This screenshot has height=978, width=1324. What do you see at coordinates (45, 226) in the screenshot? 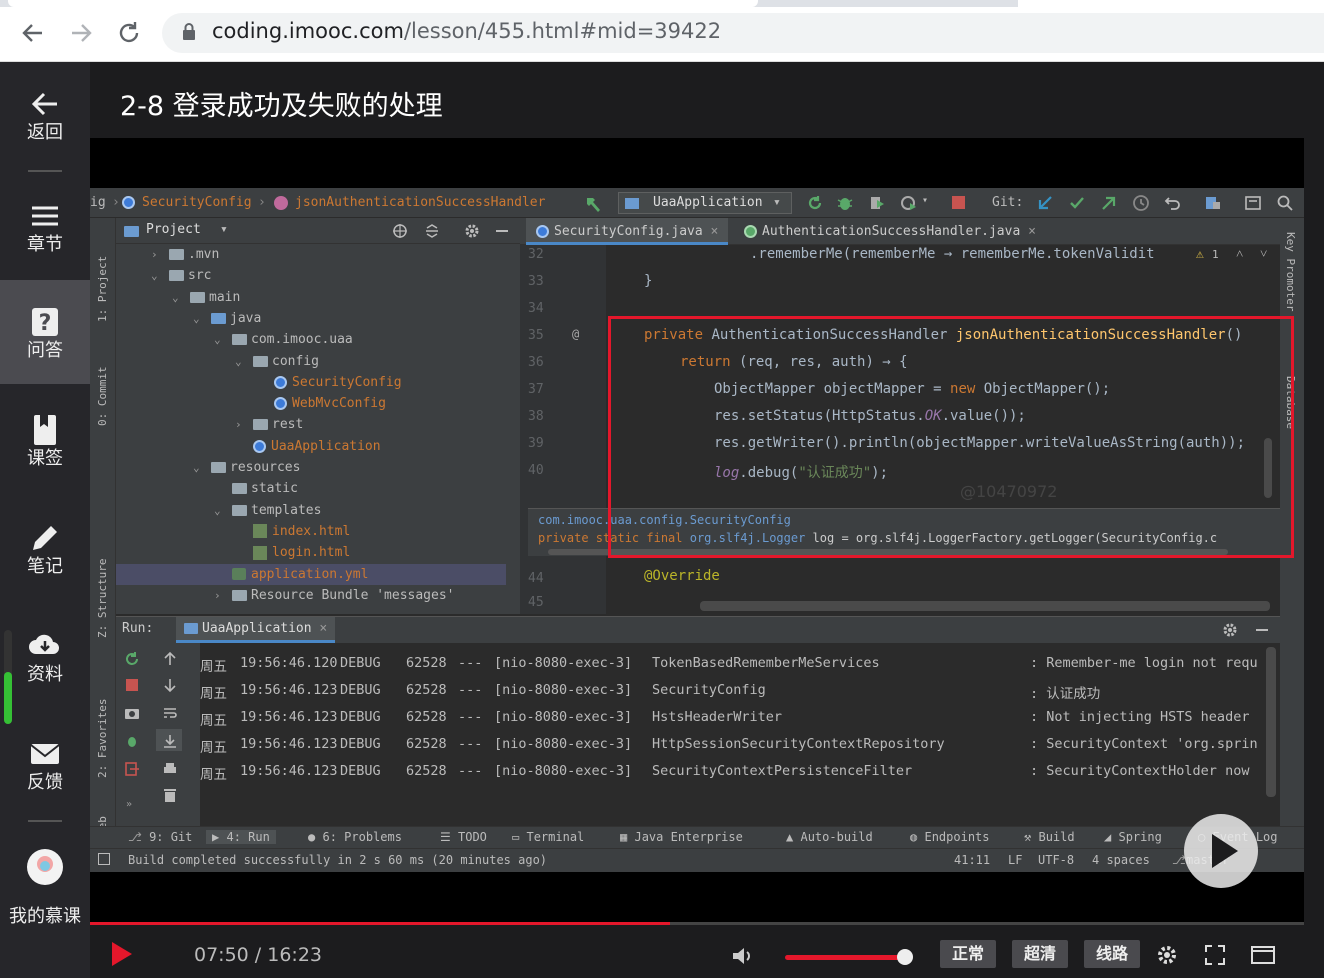
I see `sidebar-item-chapters: 章节` at bounding box center [45, 226].